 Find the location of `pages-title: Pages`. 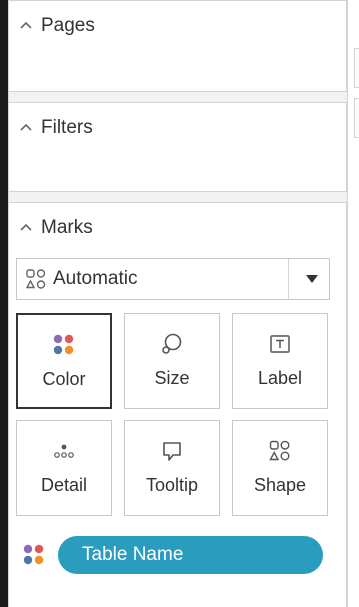

pages-title: Pages is located at coordinates (68, 25).